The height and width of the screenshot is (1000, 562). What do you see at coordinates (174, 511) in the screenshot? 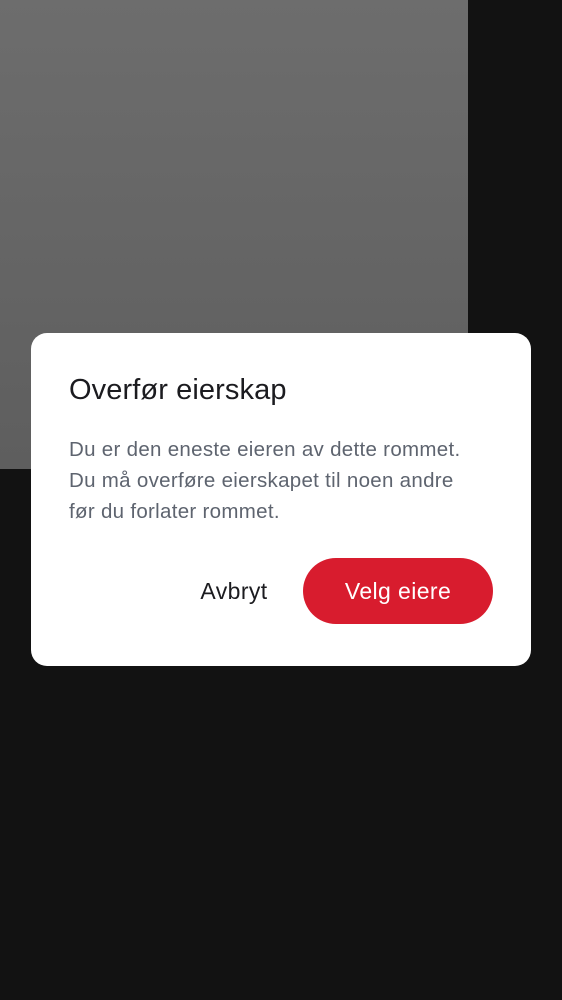
I see `dialog-message-line: før du forlater rommet.` at bounding box center [174, 511].